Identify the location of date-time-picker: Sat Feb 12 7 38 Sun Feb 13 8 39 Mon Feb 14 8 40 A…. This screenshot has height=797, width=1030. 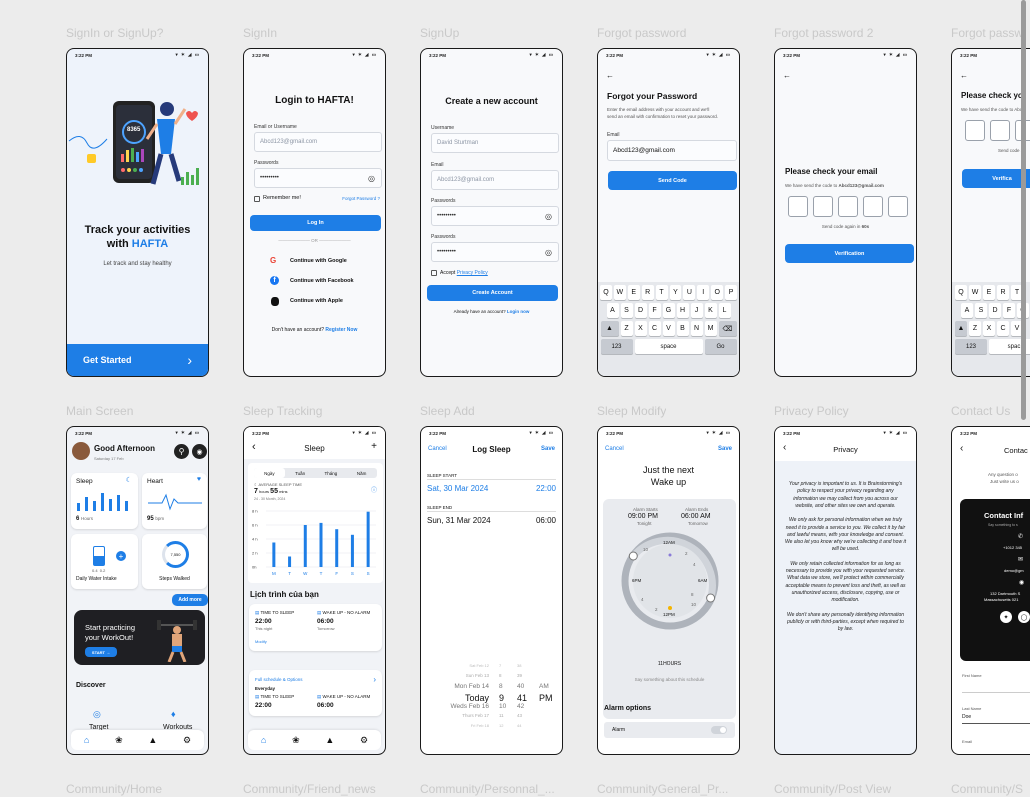
(491, 698).